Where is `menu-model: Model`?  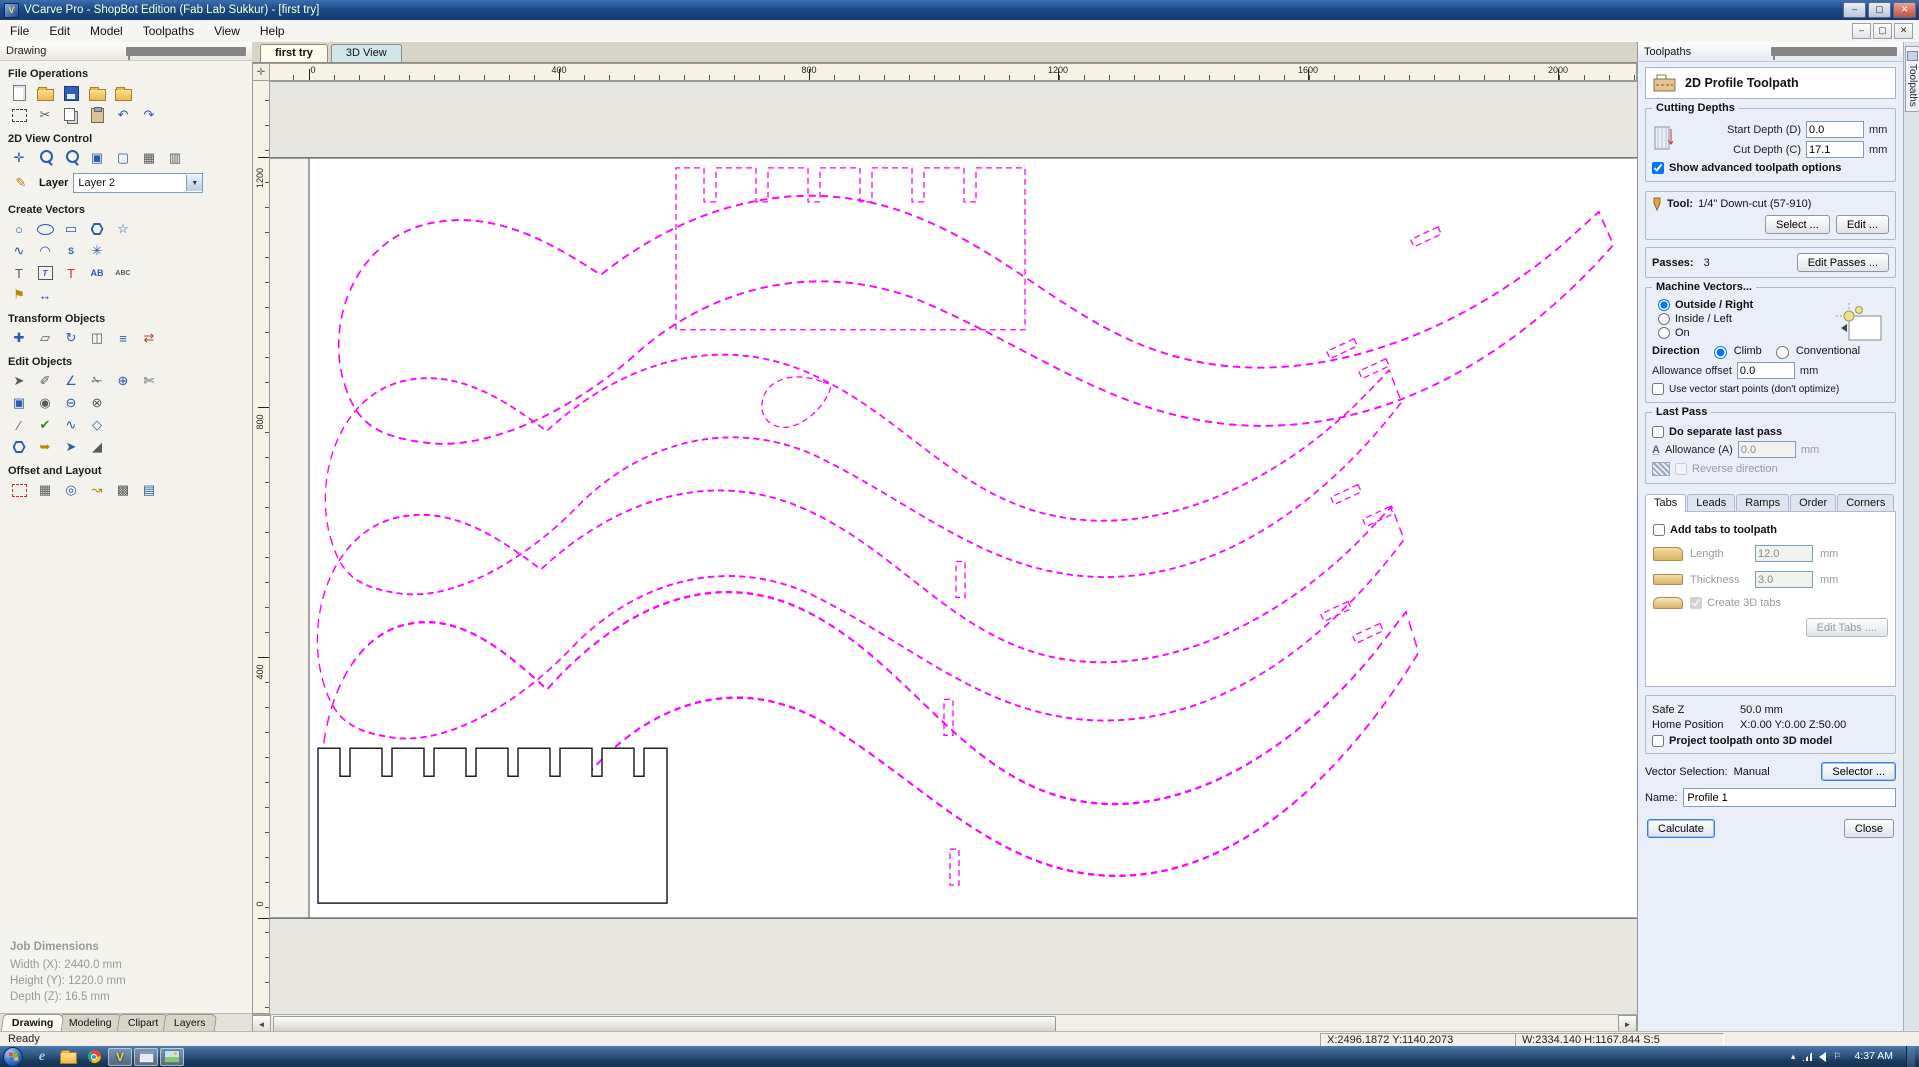
menu-model: Model is located at coordinates (106, 31).